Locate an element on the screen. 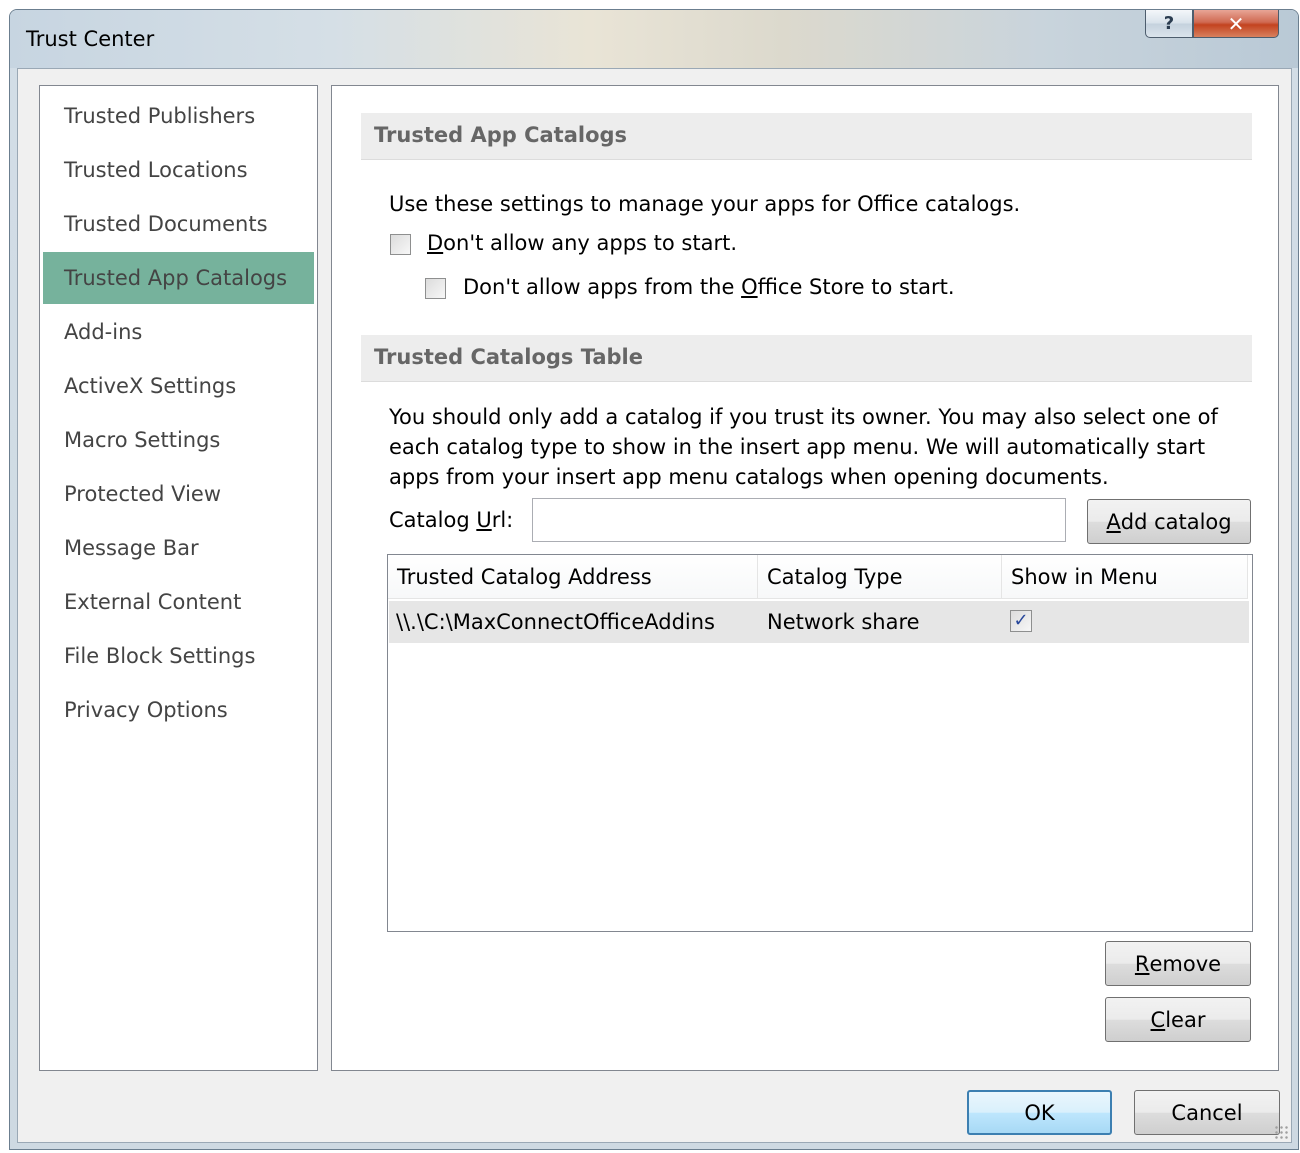 This screenshot has width=1300, height=1153. resize-grip is located at coordinates (1281, 1132).